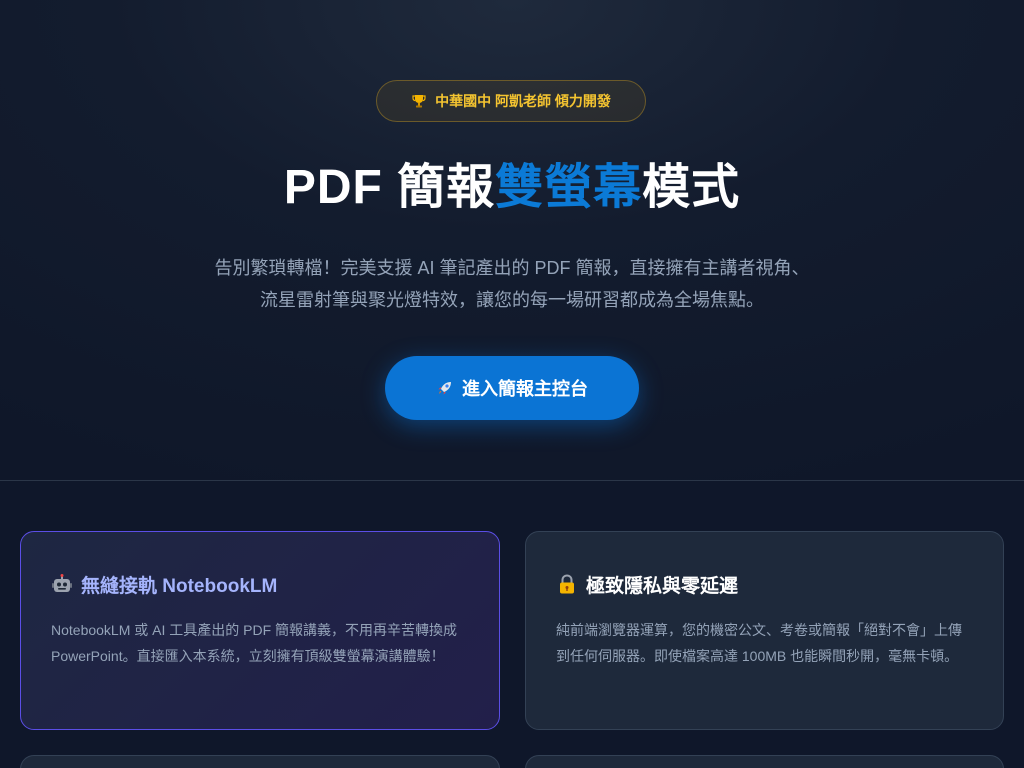 The height and width of the screenshot is (768, 1024). I want to click on feature-title-text: 無縫接軌 NotebookLM, so click(179, 586).